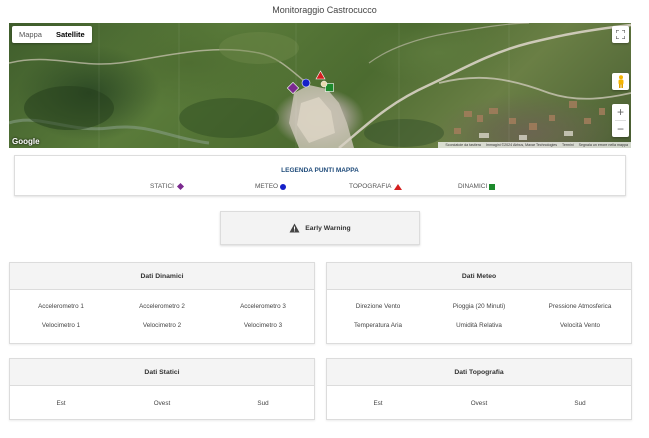 This screenshot has width=649, height=438. I want to click on sensor-velocimetro-3: Velocimetro 3, so click(263, 325).